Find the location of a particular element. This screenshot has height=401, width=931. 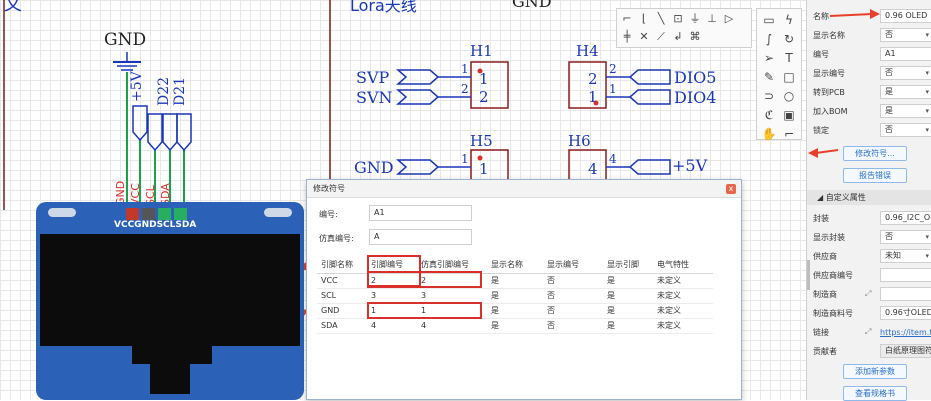

prop-row-lock: 锁定 否 is located at coordinates (872, 130).